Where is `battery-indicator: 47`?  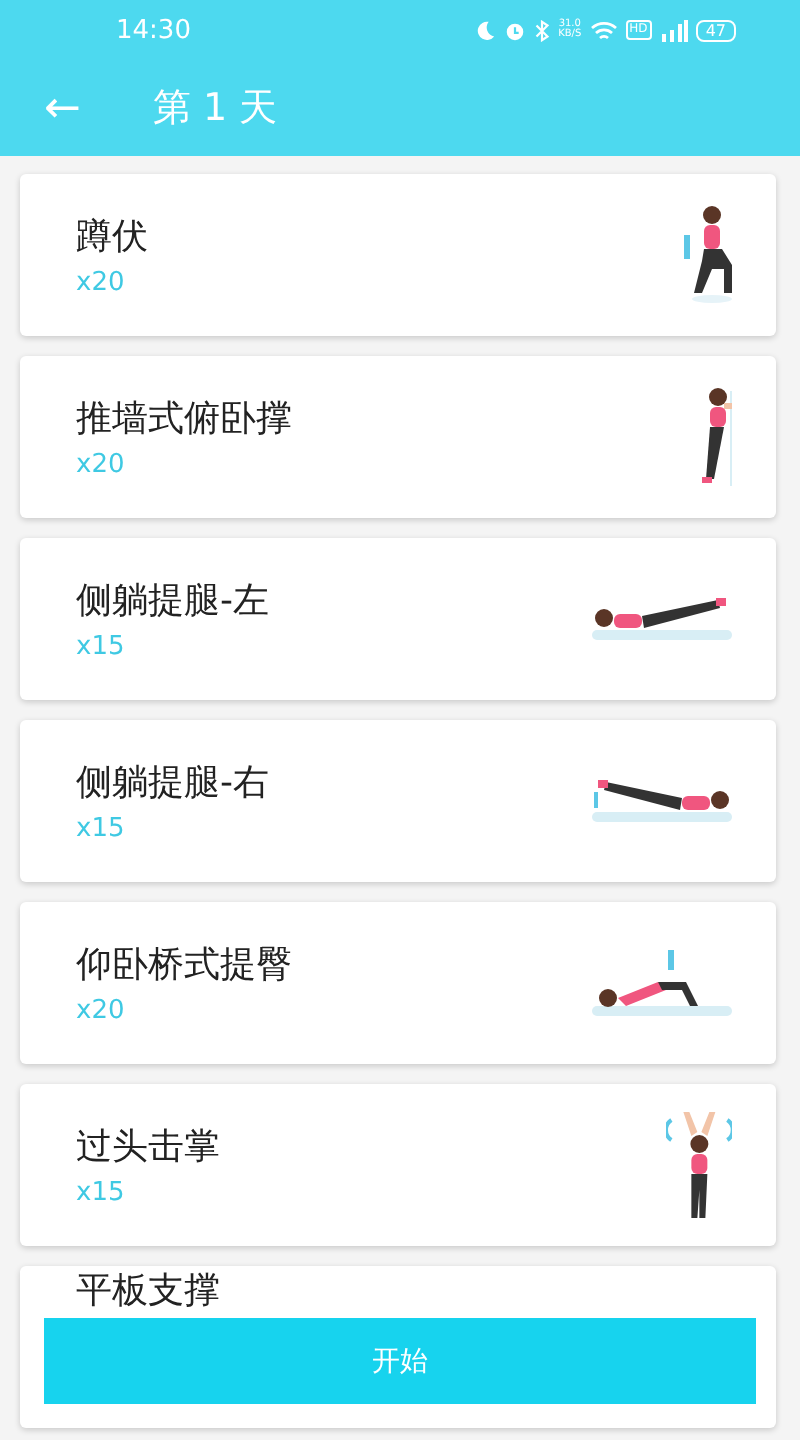
battery-indicator: 47 is located at coordinates (715, 30).